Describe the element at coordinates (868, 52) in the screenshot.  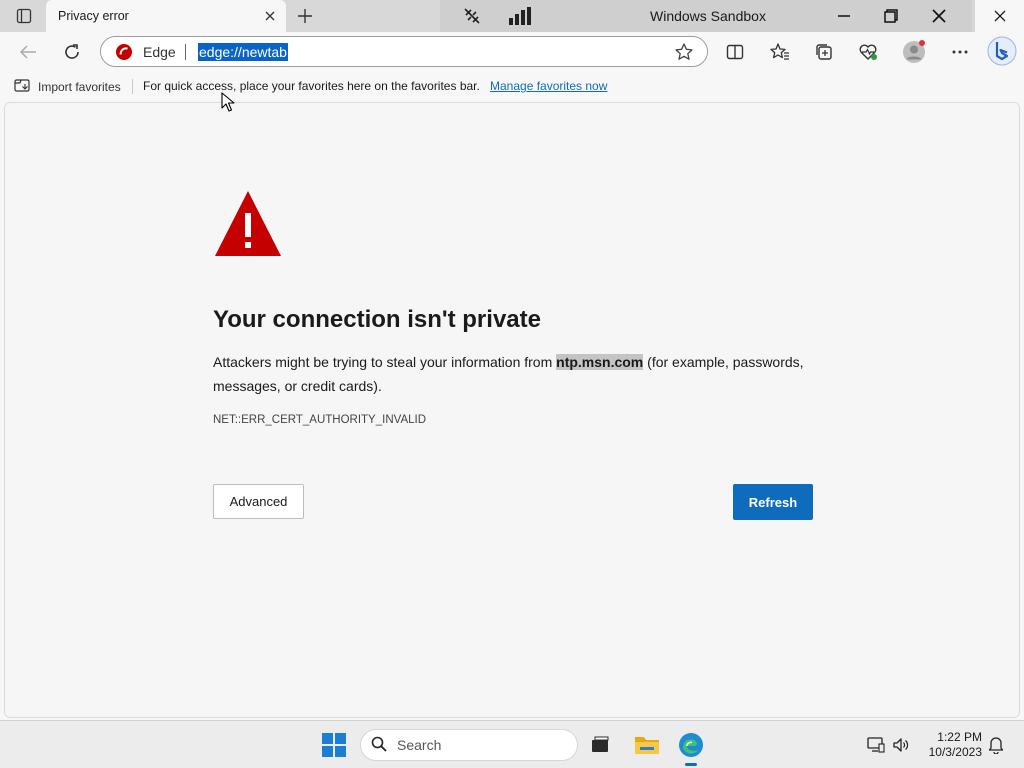
I see `performance-icon` at that location.